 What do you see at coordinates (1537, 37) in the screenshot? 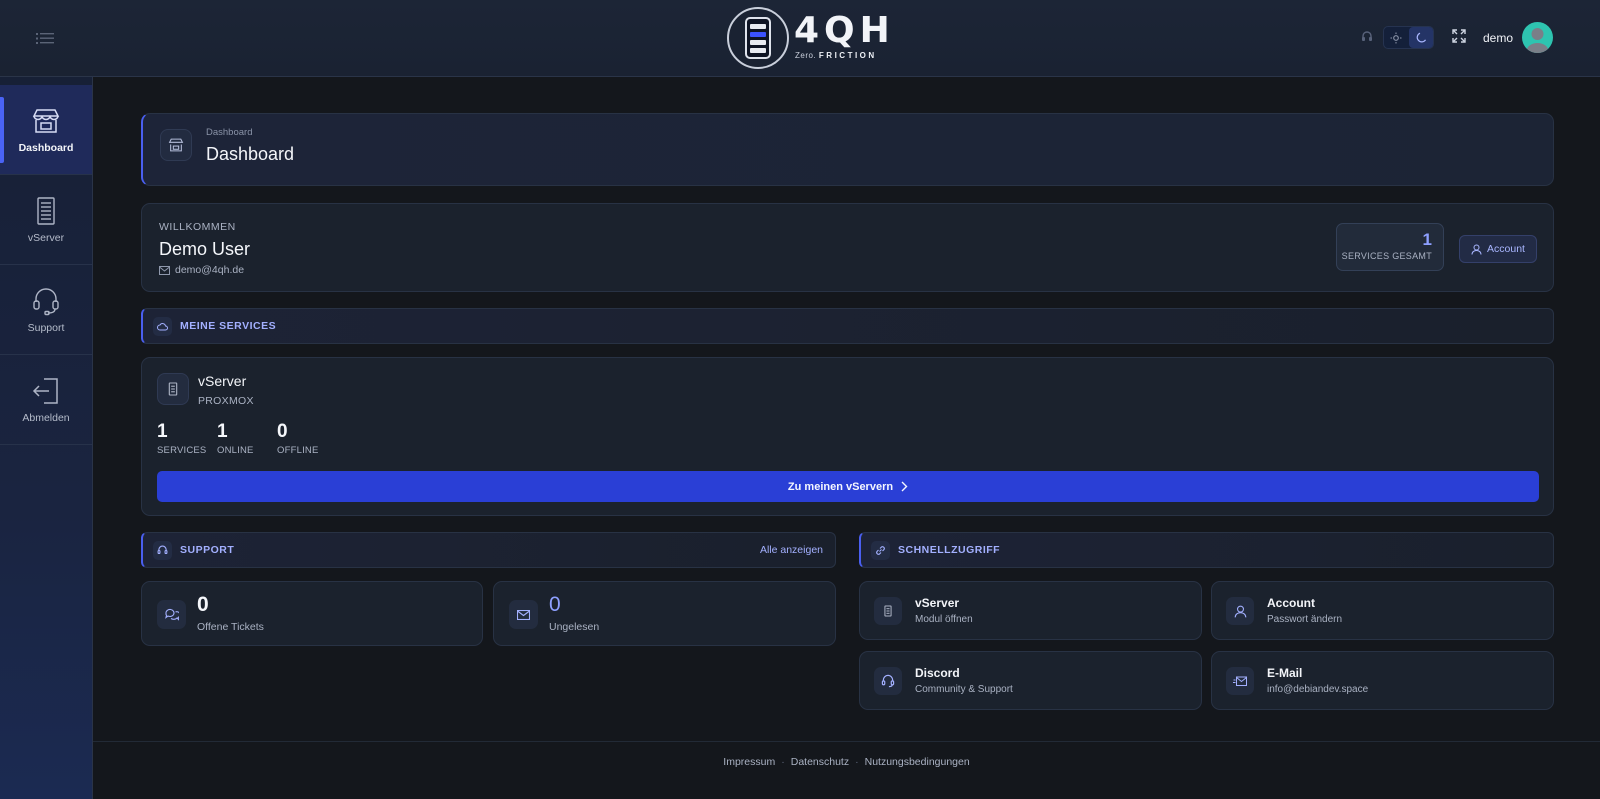
I see `avatar` at bounding box center [1537, 37].